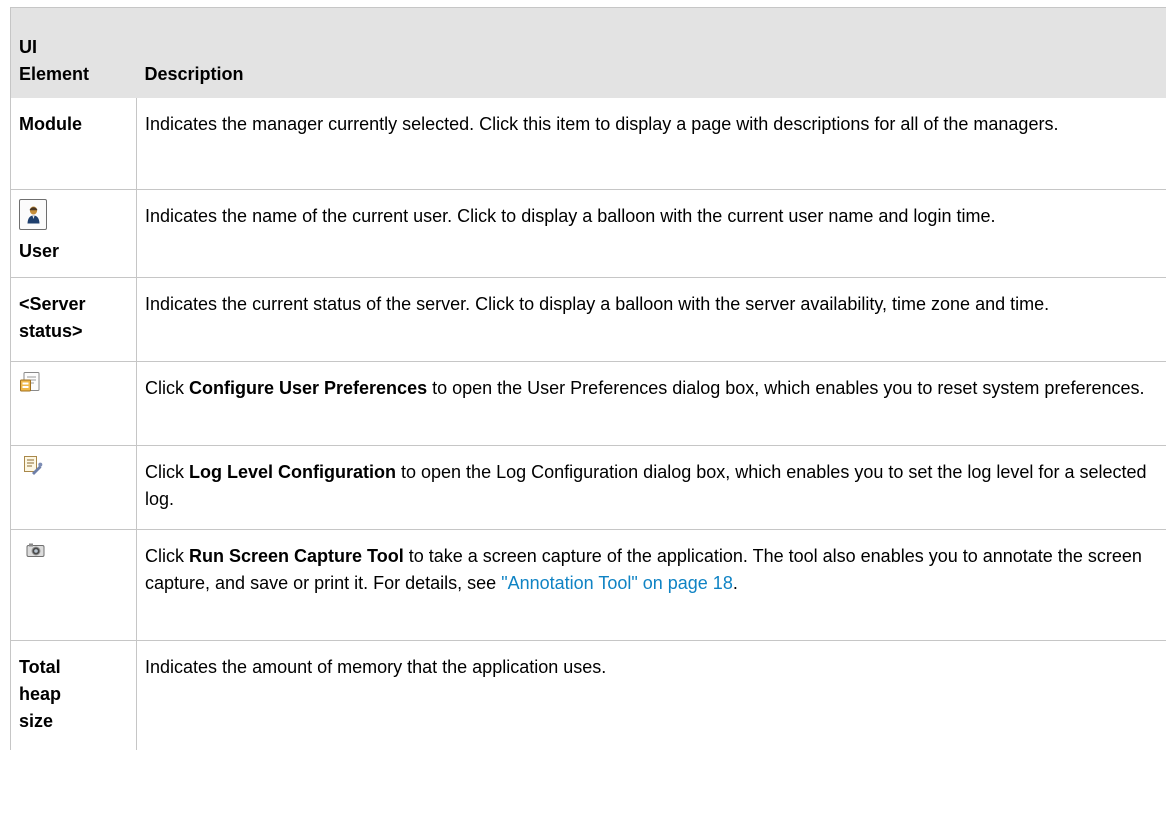  Describe the element at coordinates (52, 303) in the screenshot. I see `row-element-server-status-line1: <Server` at that location.